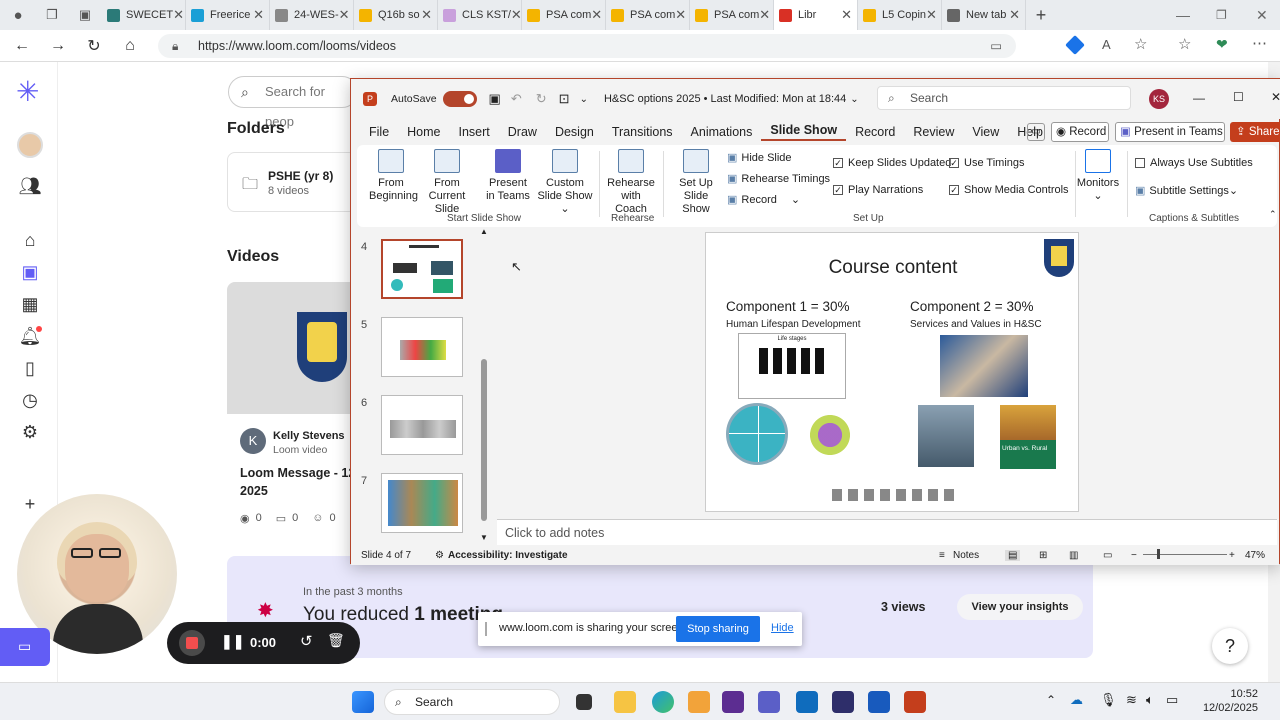  Describe the element at coordinates (1194, 163) in the screenshot. I see `always-use-subtitles-checkbox: Always Use Subtitles` at that location.